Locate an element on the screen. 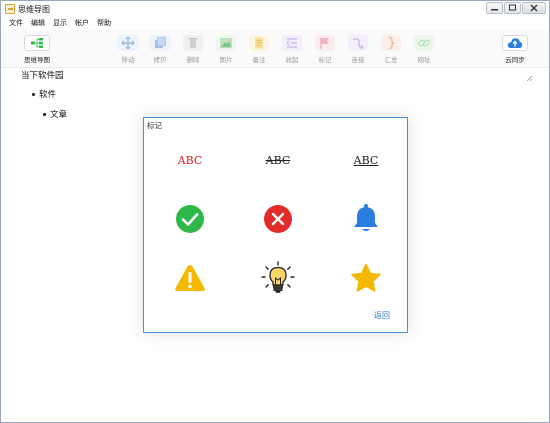 This screenshot has width=550, height=423. mark-lightbulb is located at coordinates (278, 278).